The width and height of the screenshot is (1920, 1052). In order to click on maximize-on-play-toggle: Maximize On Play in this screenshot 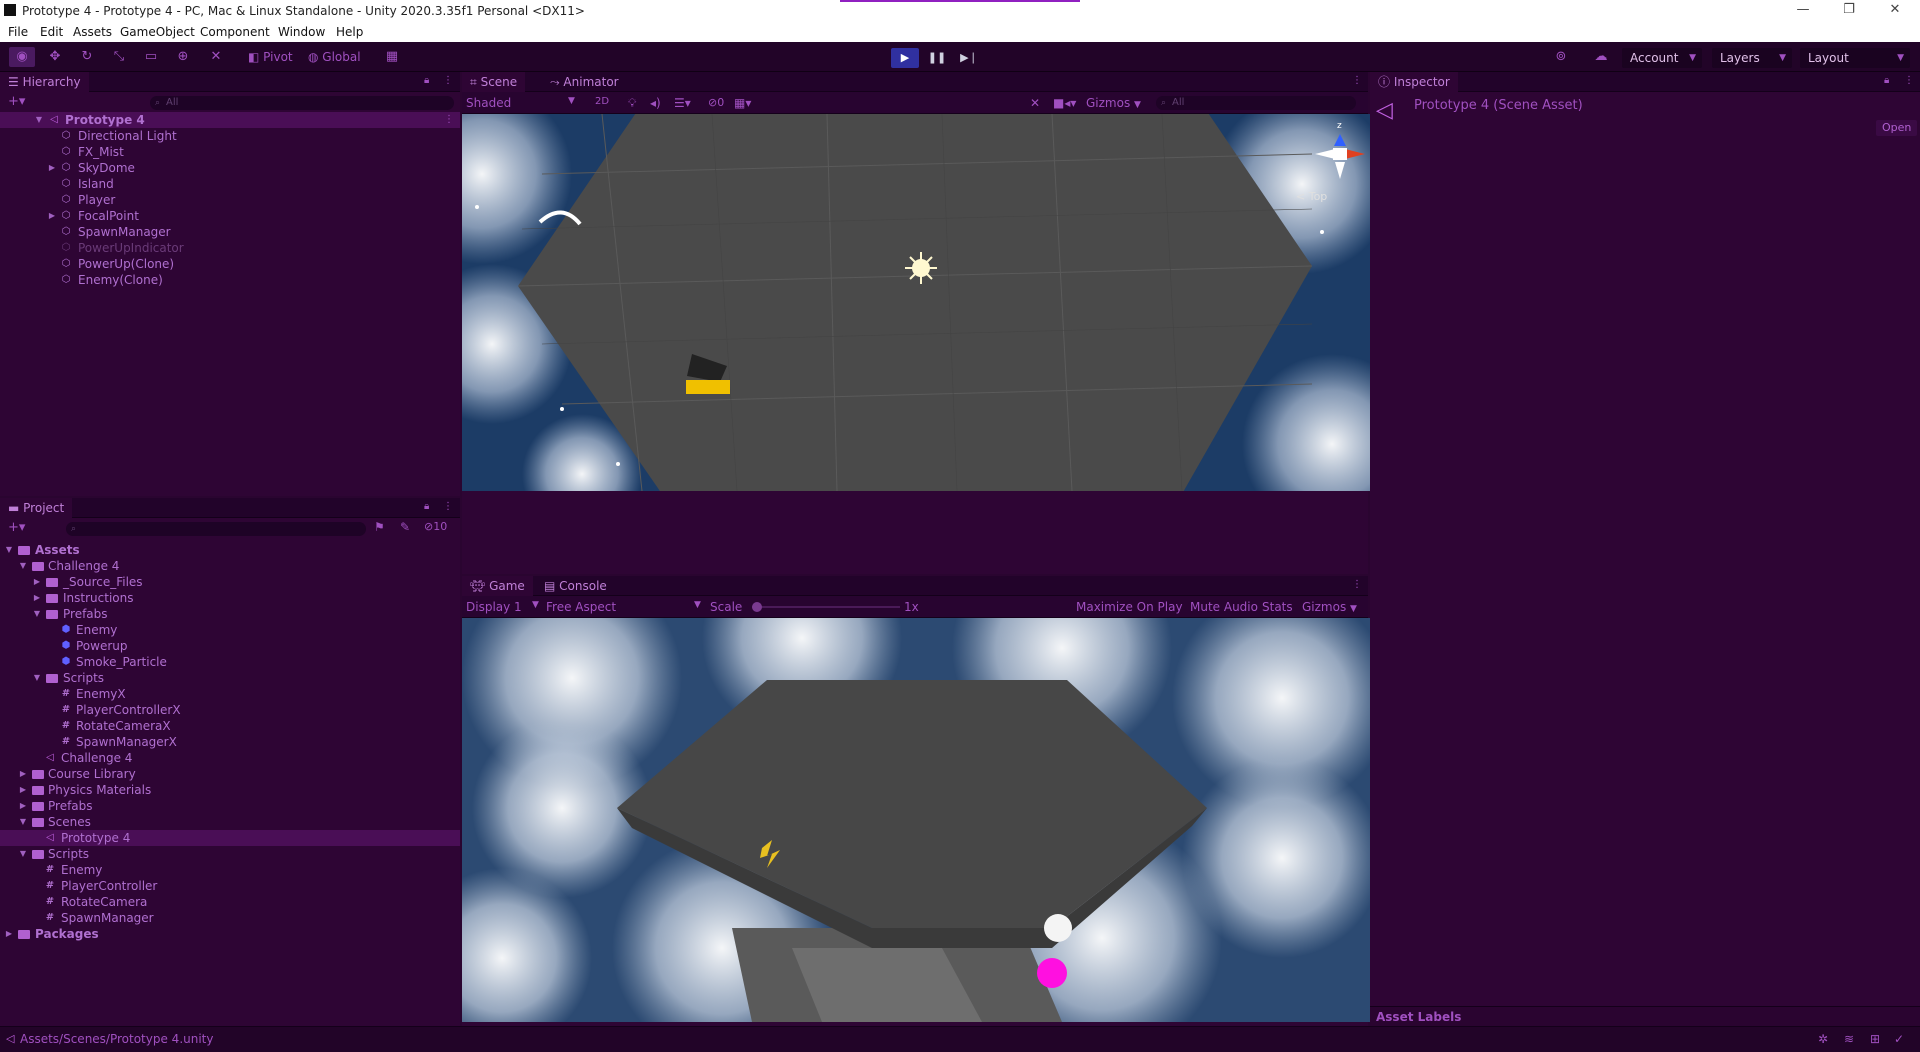, I will do `click(1129, 607)`.